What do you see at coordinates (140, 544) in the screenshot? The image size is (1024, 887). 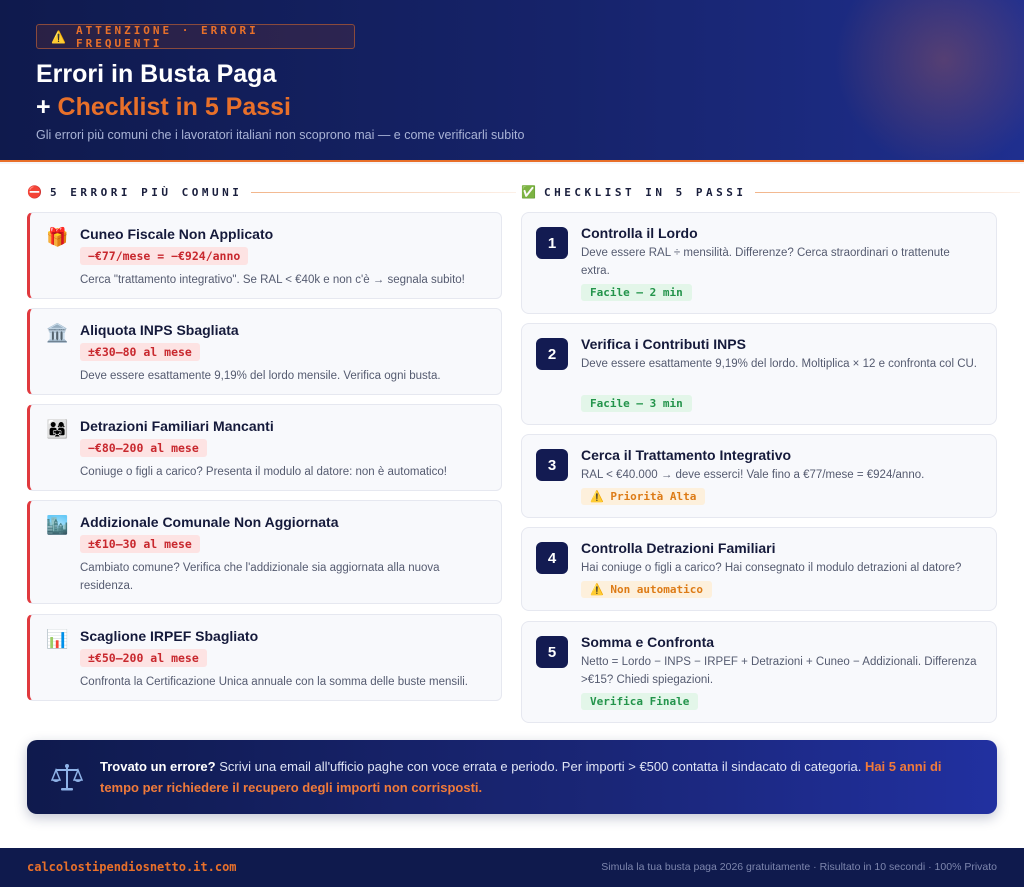 I see `error-amount-badge: ±€10–30 al mese` at bounding box center [140, 544].